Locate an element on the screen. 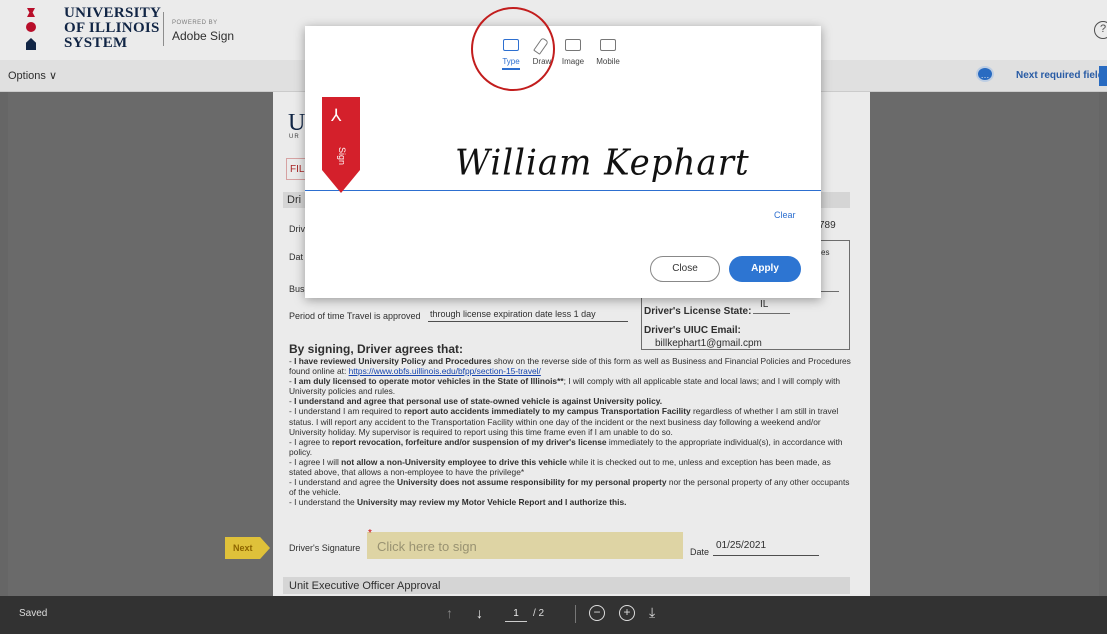 This screenshot has width=1107, height=634. zoom-out-icon: − is located at coordinates (597, 613).